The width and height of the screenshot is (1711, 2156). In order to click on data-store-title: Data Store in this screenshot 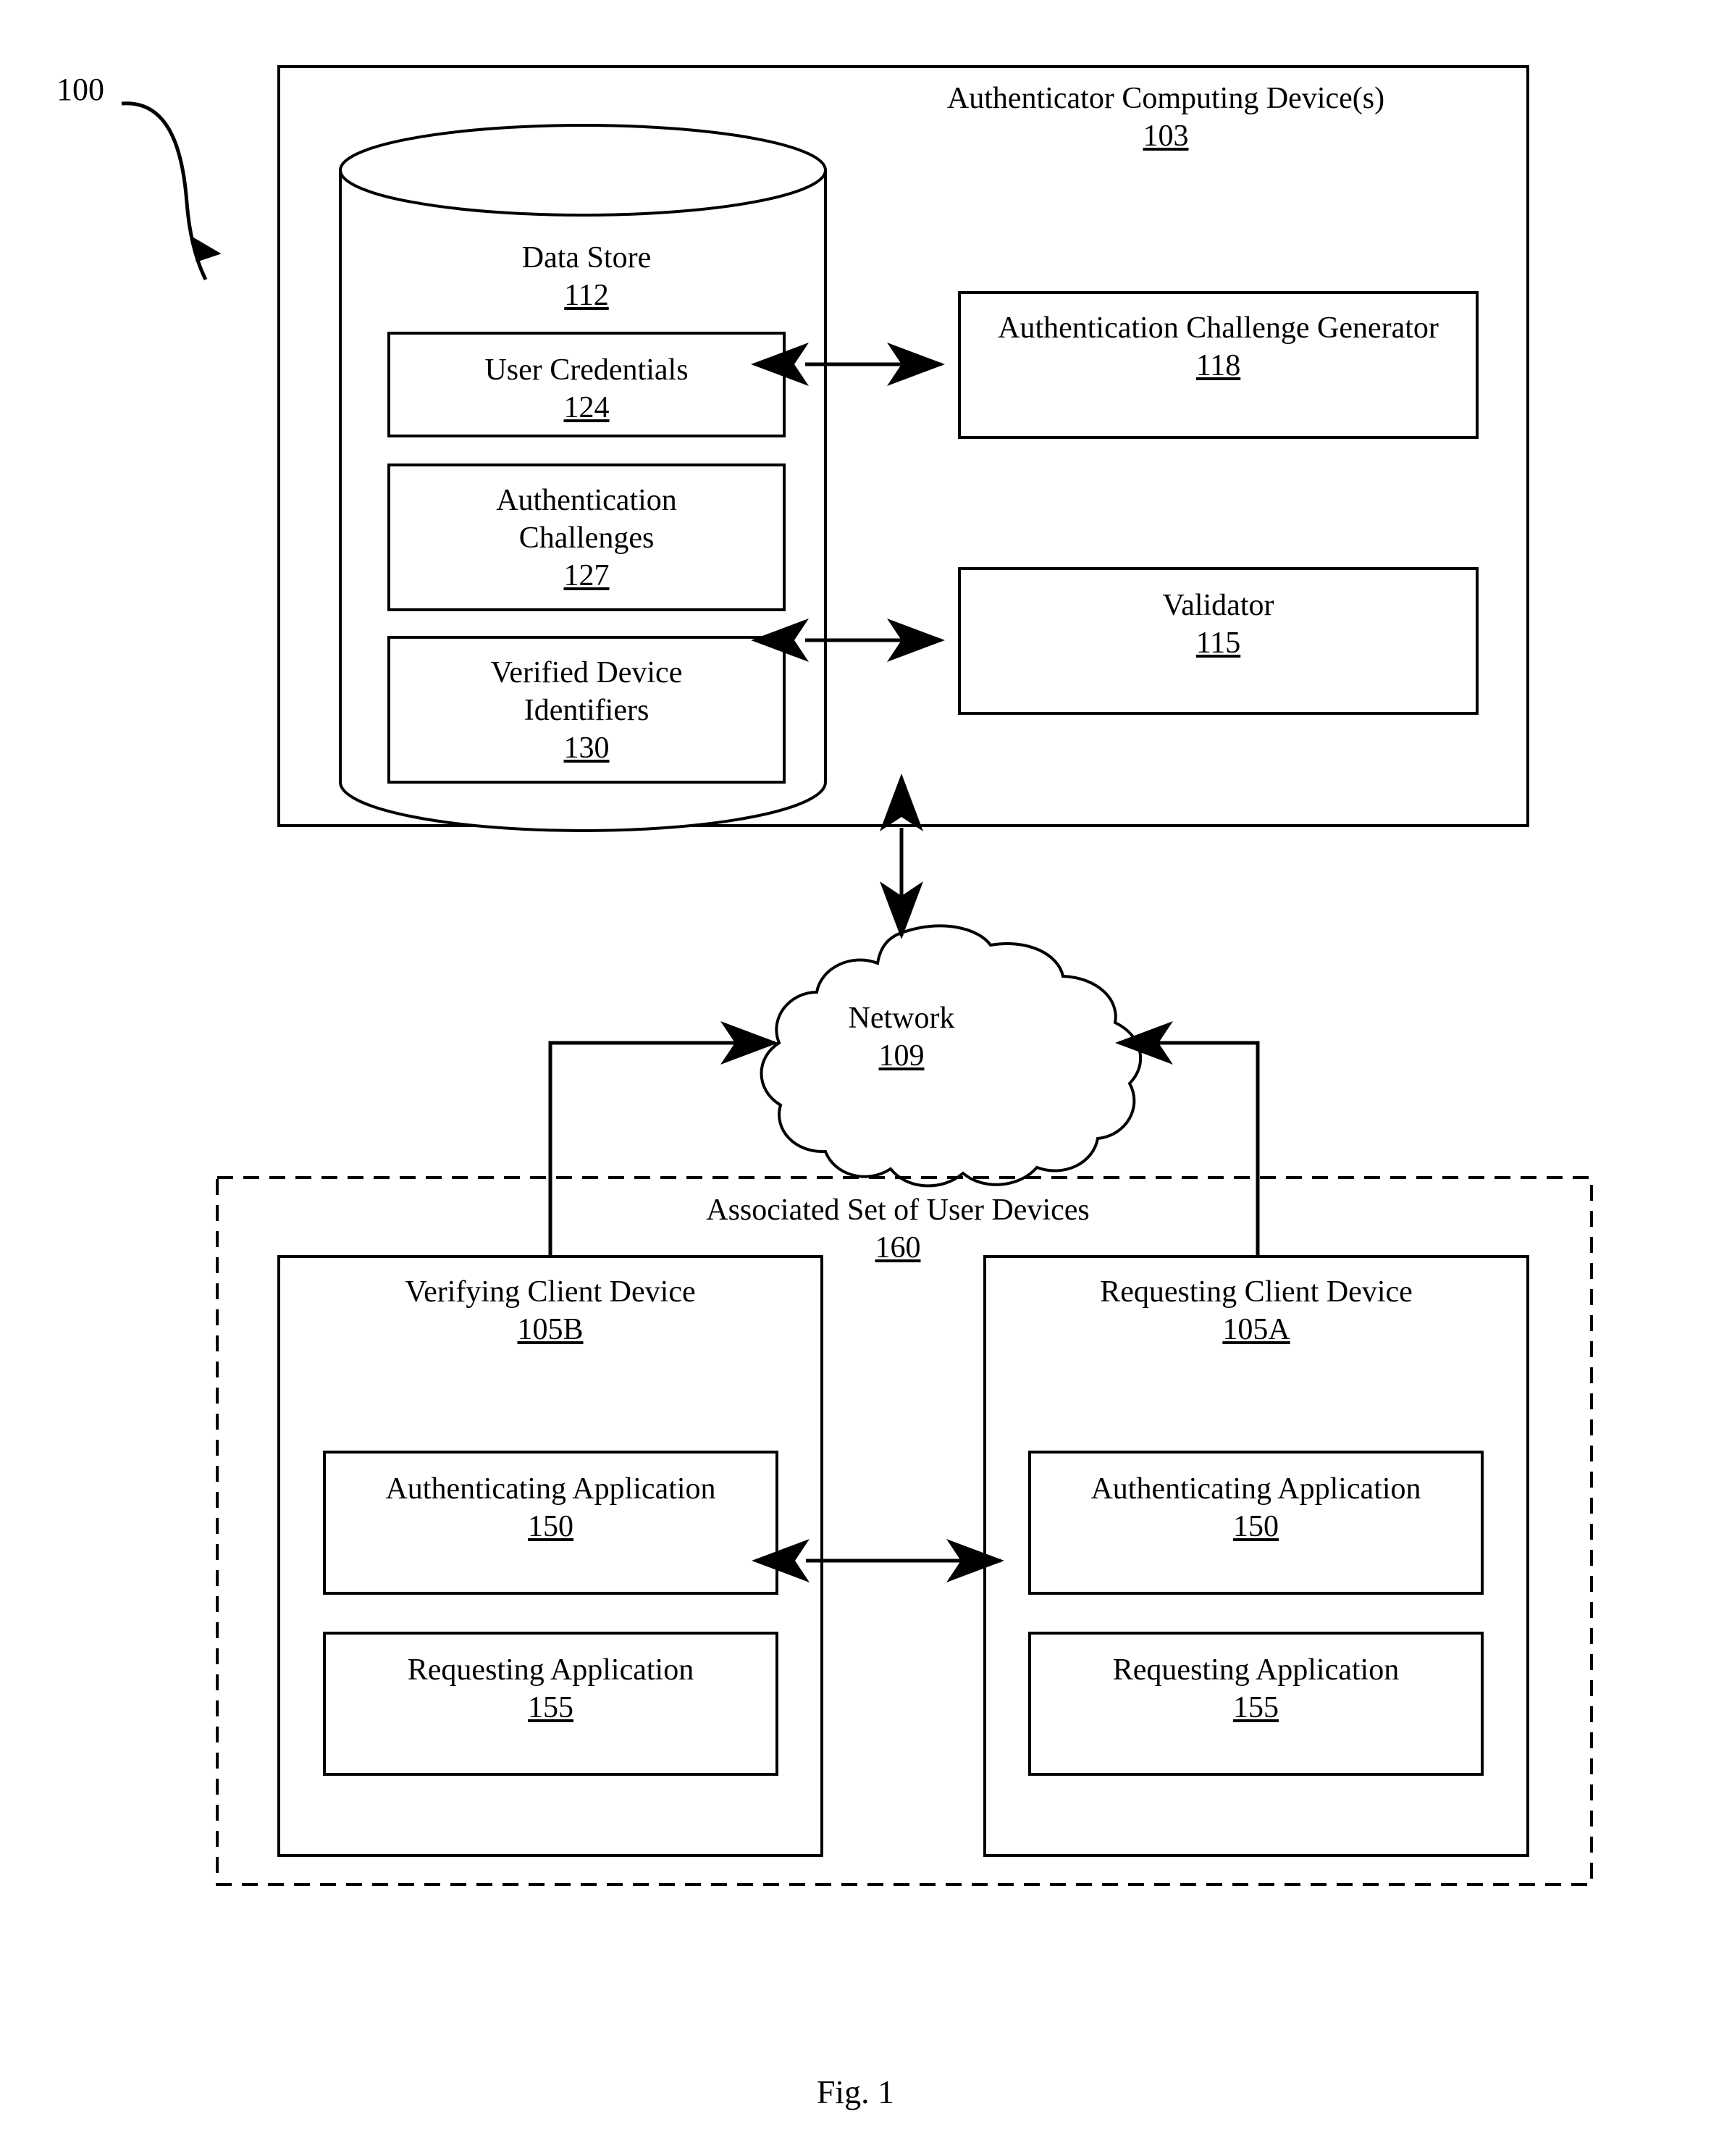, I will do `click(586, 257)`.